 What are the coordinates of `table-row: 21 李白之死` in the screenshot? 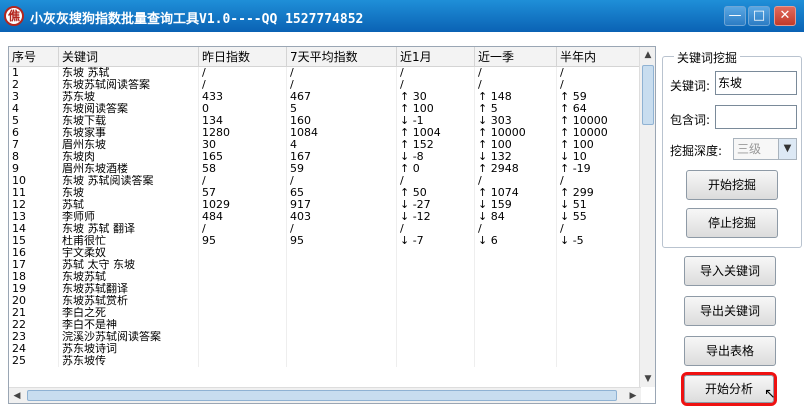 It's located at (325, 313).